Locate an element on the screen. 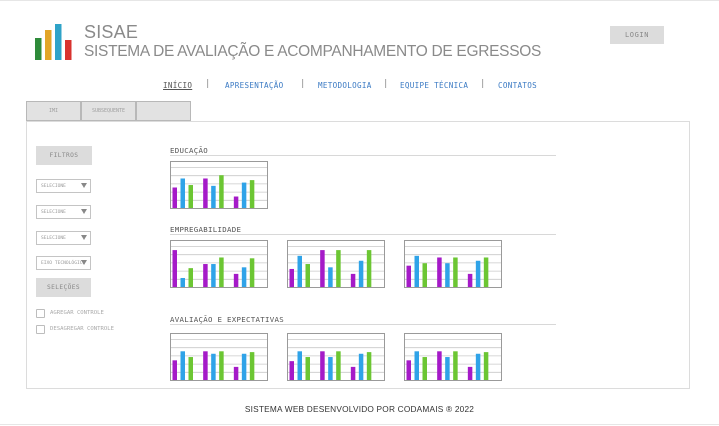 Image resolution: width=719 pixels, height=426 pixels. nav-apresentacao: APRESENTAÇÃO is located at coordinates (254, 85).